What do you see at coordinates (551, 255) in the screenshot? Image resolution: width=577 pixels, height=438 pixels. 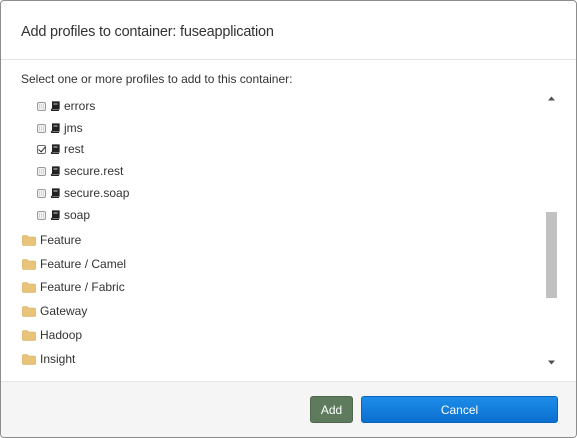 I see `scrollbar-thumb` at bounding box center [551, 255].